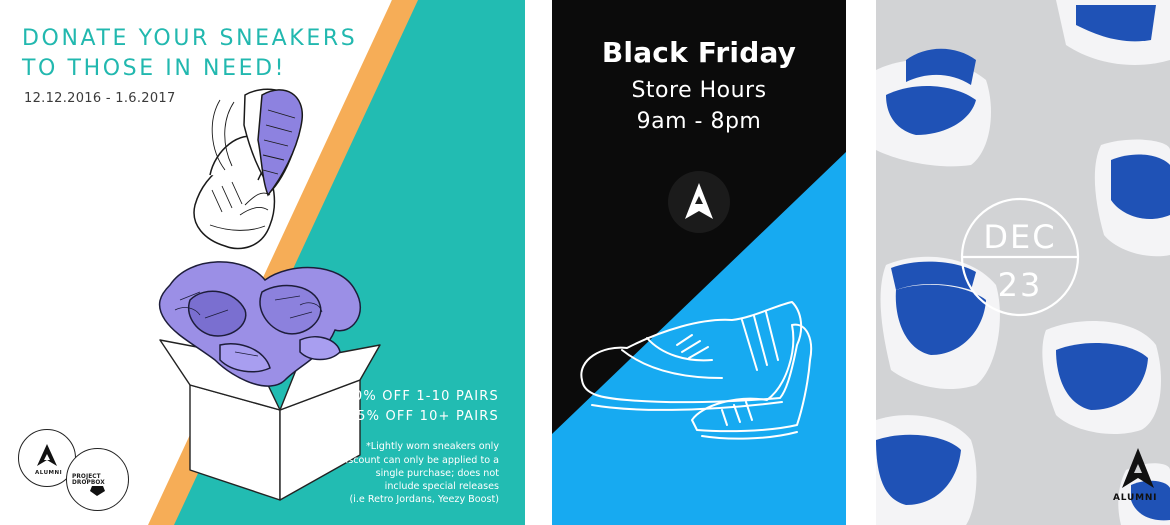 The height and width of the screenshot is (525, 1170). What do you see at coordinates (416, 460) in the screenshot?
I see `note-line: *Discount can only be applied to a` at bounding box center [416, 460].